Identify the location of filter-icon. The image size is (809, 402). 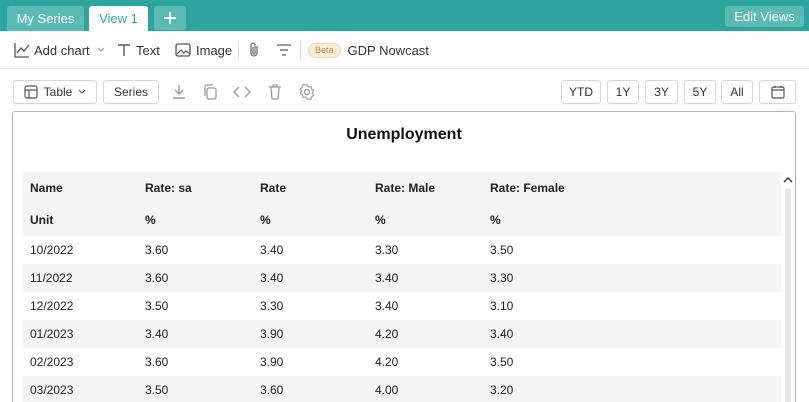
(284, 50).